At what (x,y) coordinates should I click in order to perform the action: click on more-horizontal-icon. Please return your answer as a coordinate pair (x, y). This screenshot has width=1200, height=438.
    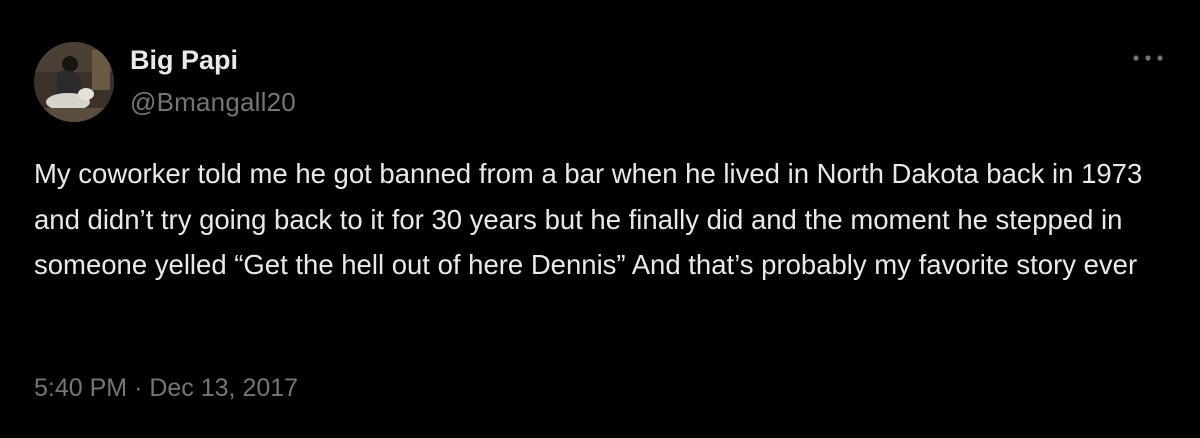
    Looking at the image, I should click on (1148, 58).